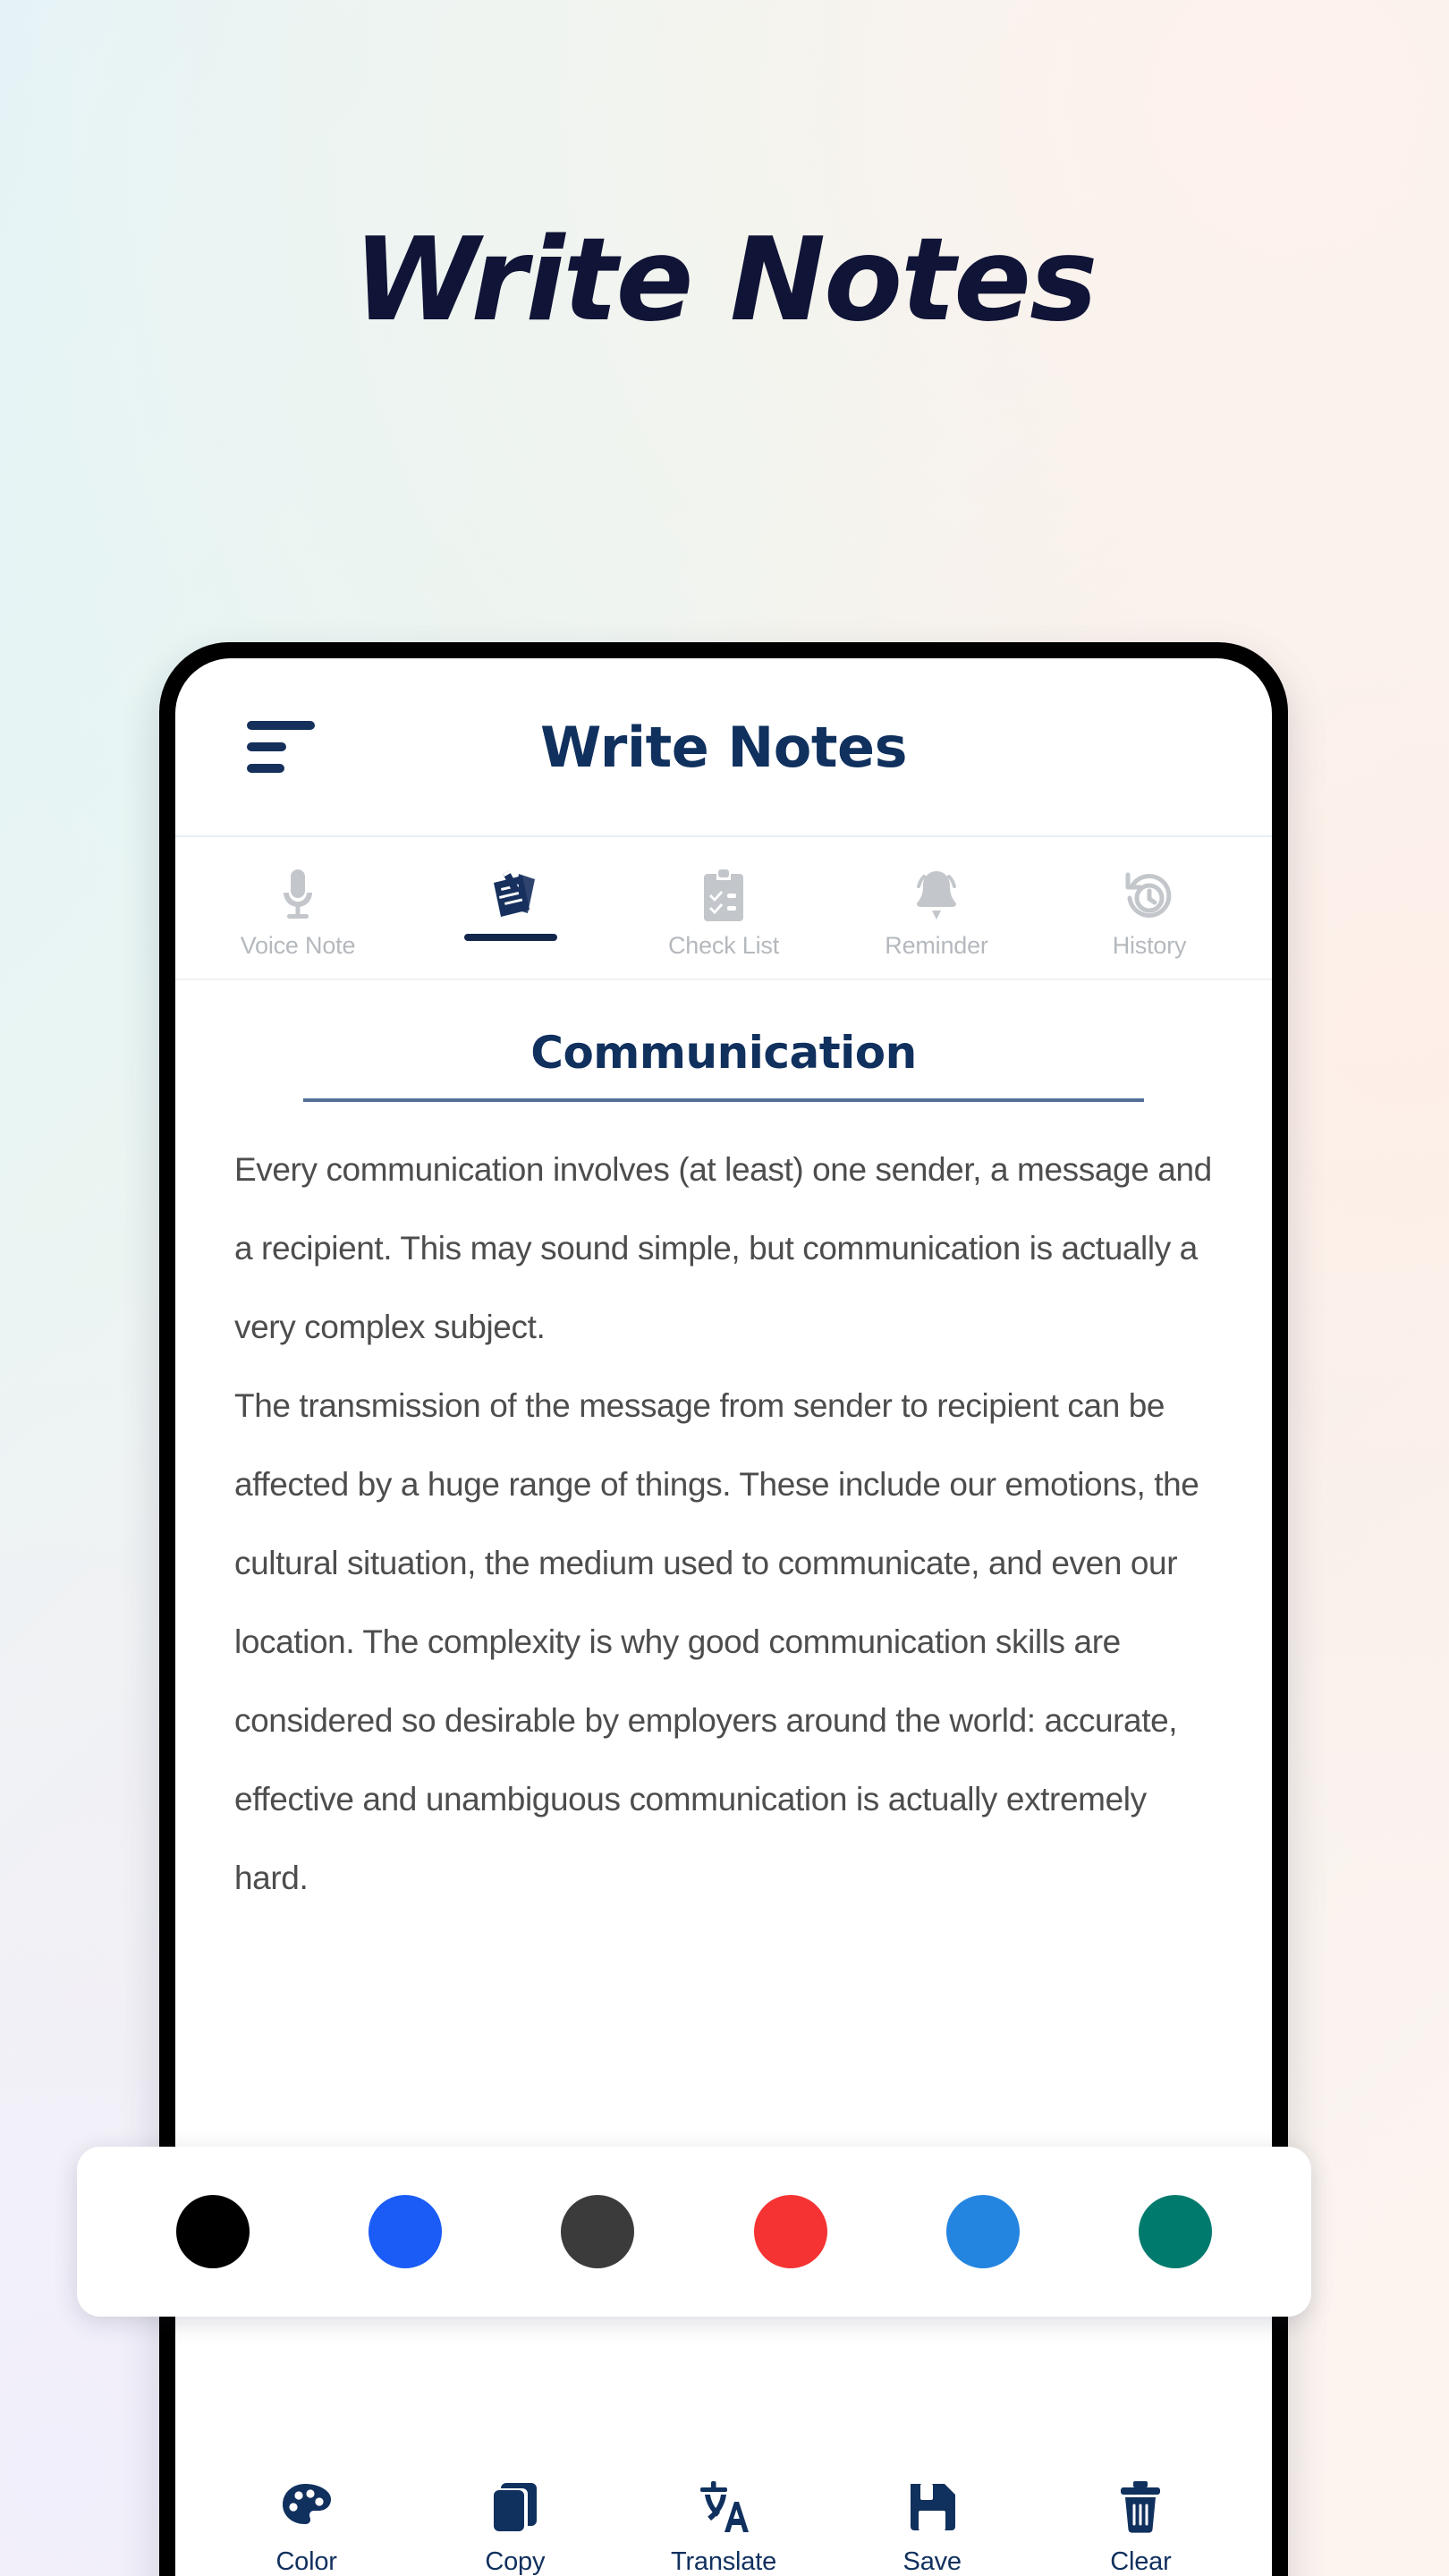 The width and height of the screenshot is (1449, 2576). Describe the element at coordinates (936, 895) in the screenshot. I see `bell-icon` at that location.